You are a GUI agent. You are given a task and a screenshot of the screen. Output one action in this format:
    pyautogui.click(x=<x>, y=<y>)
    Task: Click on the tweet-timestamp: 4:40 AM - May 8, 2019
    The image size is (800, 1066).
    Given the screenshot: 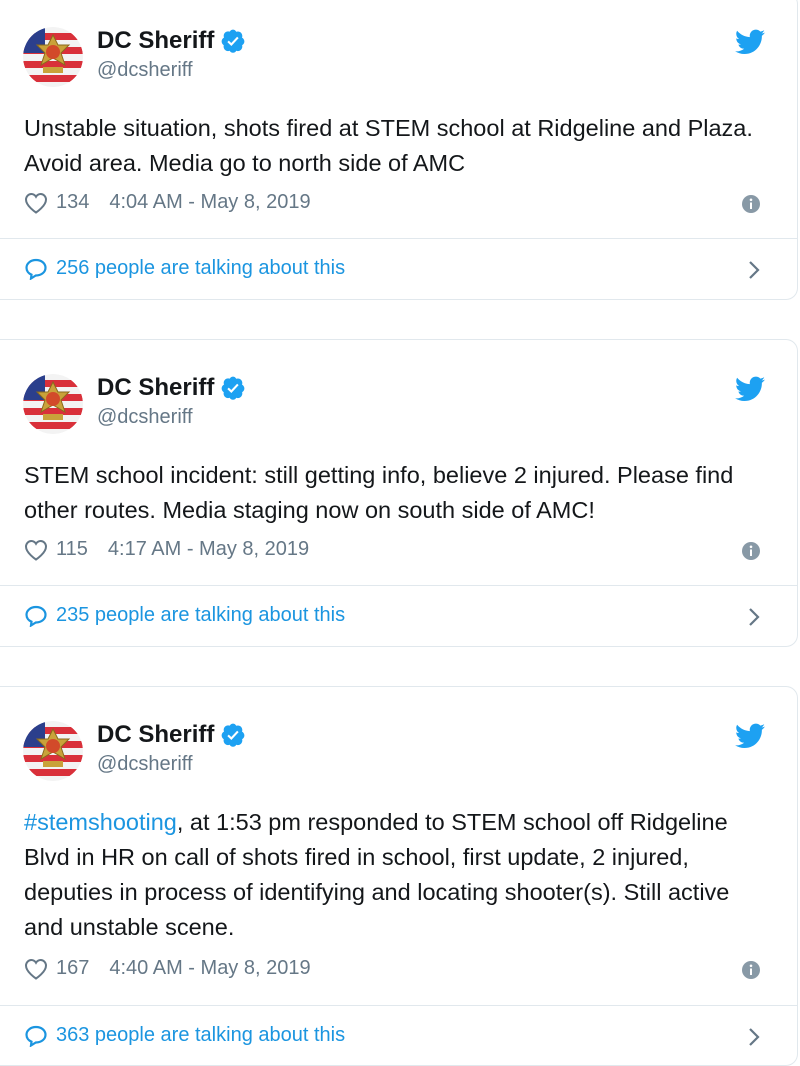 What is the action you would take?
    pyautogui.click(x=209, y=968)
    